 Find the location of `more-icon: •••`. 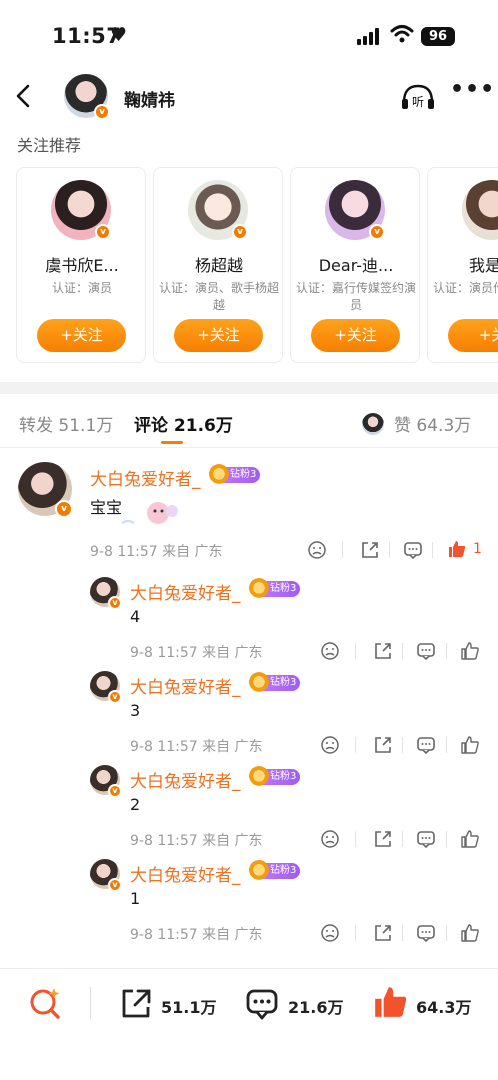

more-icon: ••• is located at coordinates (472, 94).